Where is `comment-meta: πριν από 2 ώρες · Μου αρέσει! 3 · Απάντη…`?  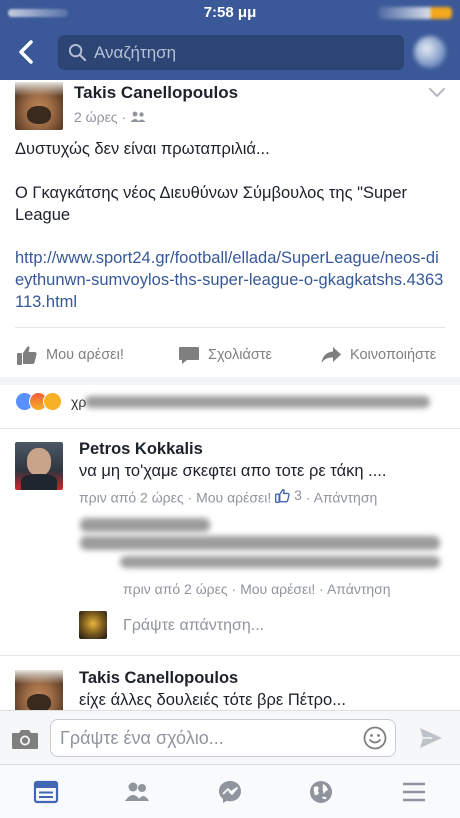
comment-meta: πριν από 2 ώρες · Μου αρέσει! 3 · Απάντη… is located at coordinates (228, 496).